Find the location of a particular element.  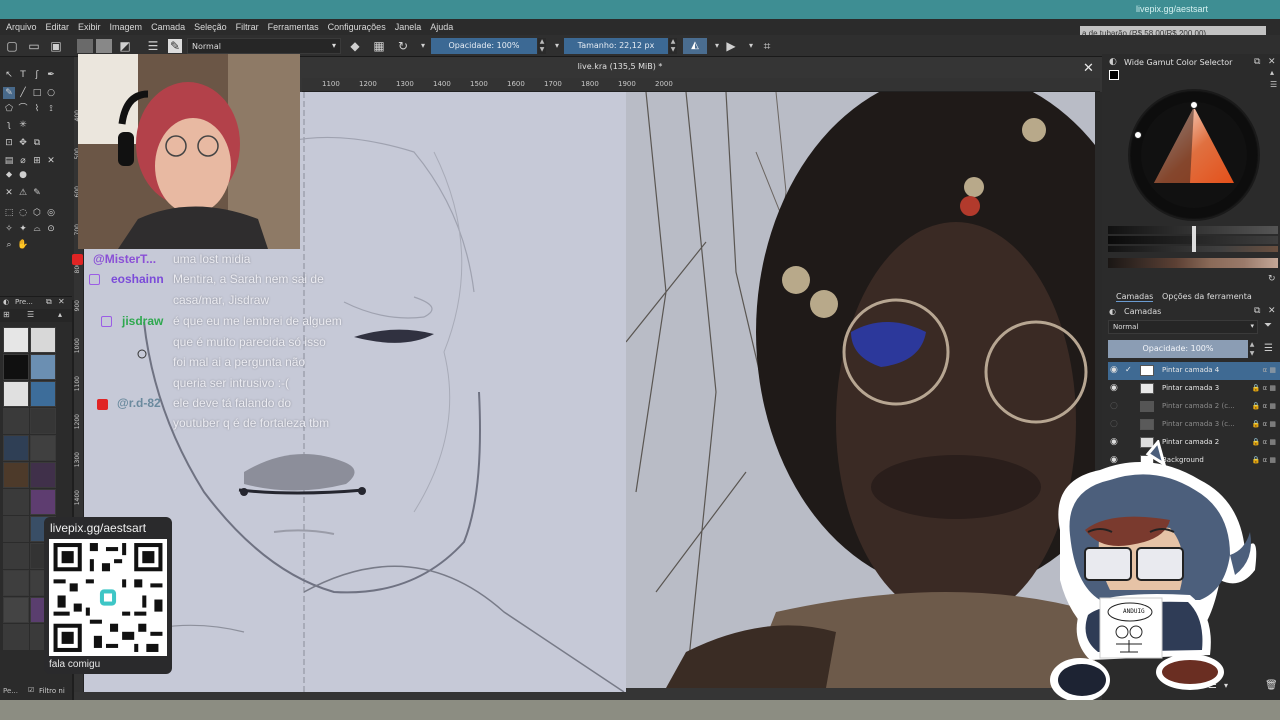

menu-editar: Editar is located at coordinates (58, 27).